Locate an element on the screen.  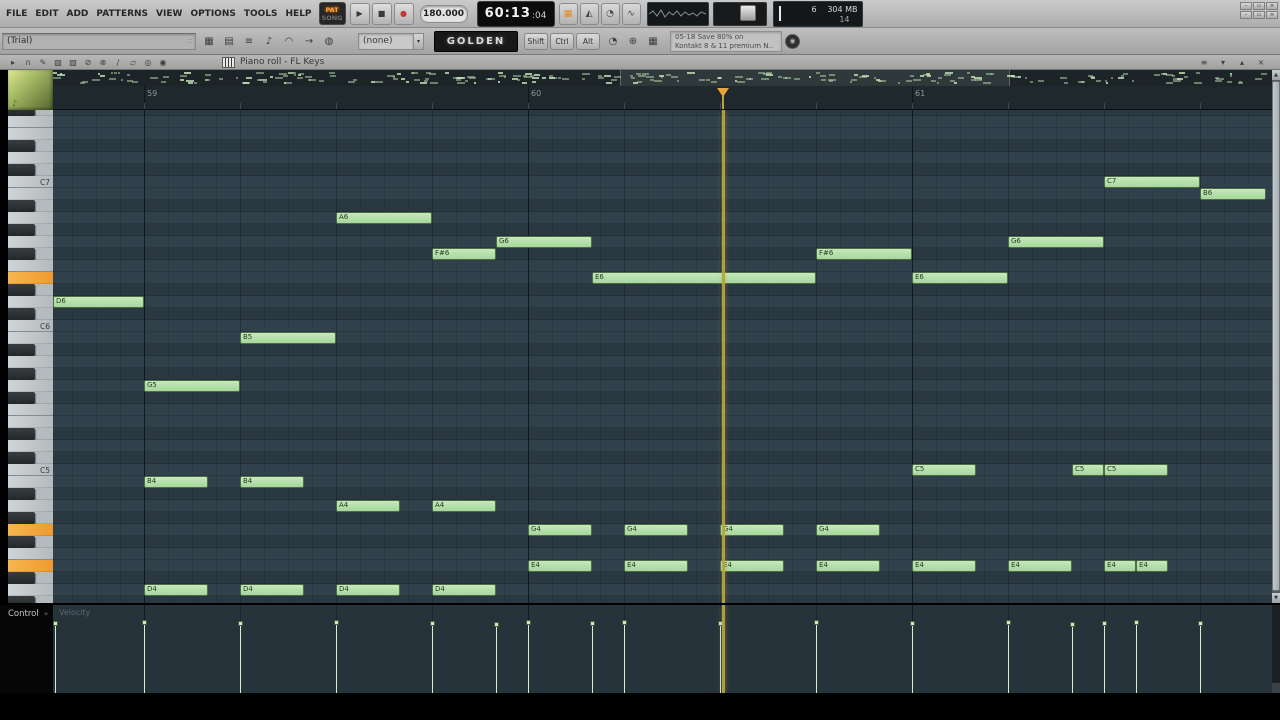
piano-notes-icon: ♪ is located at coordinates (269, 41).